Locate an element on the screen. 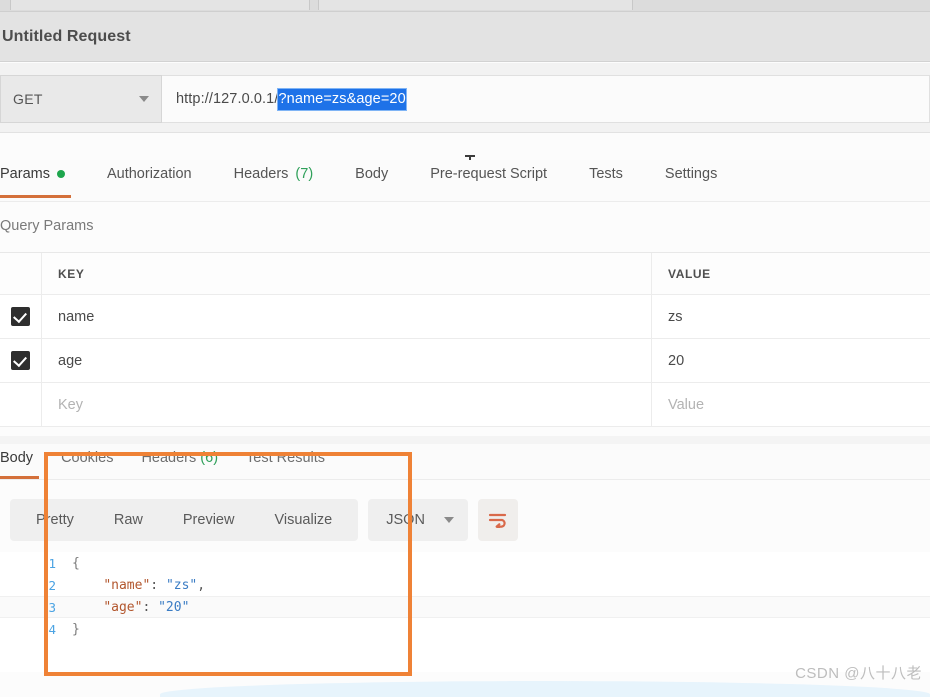  chevron-down-icon is located at coordinates (144, 99).